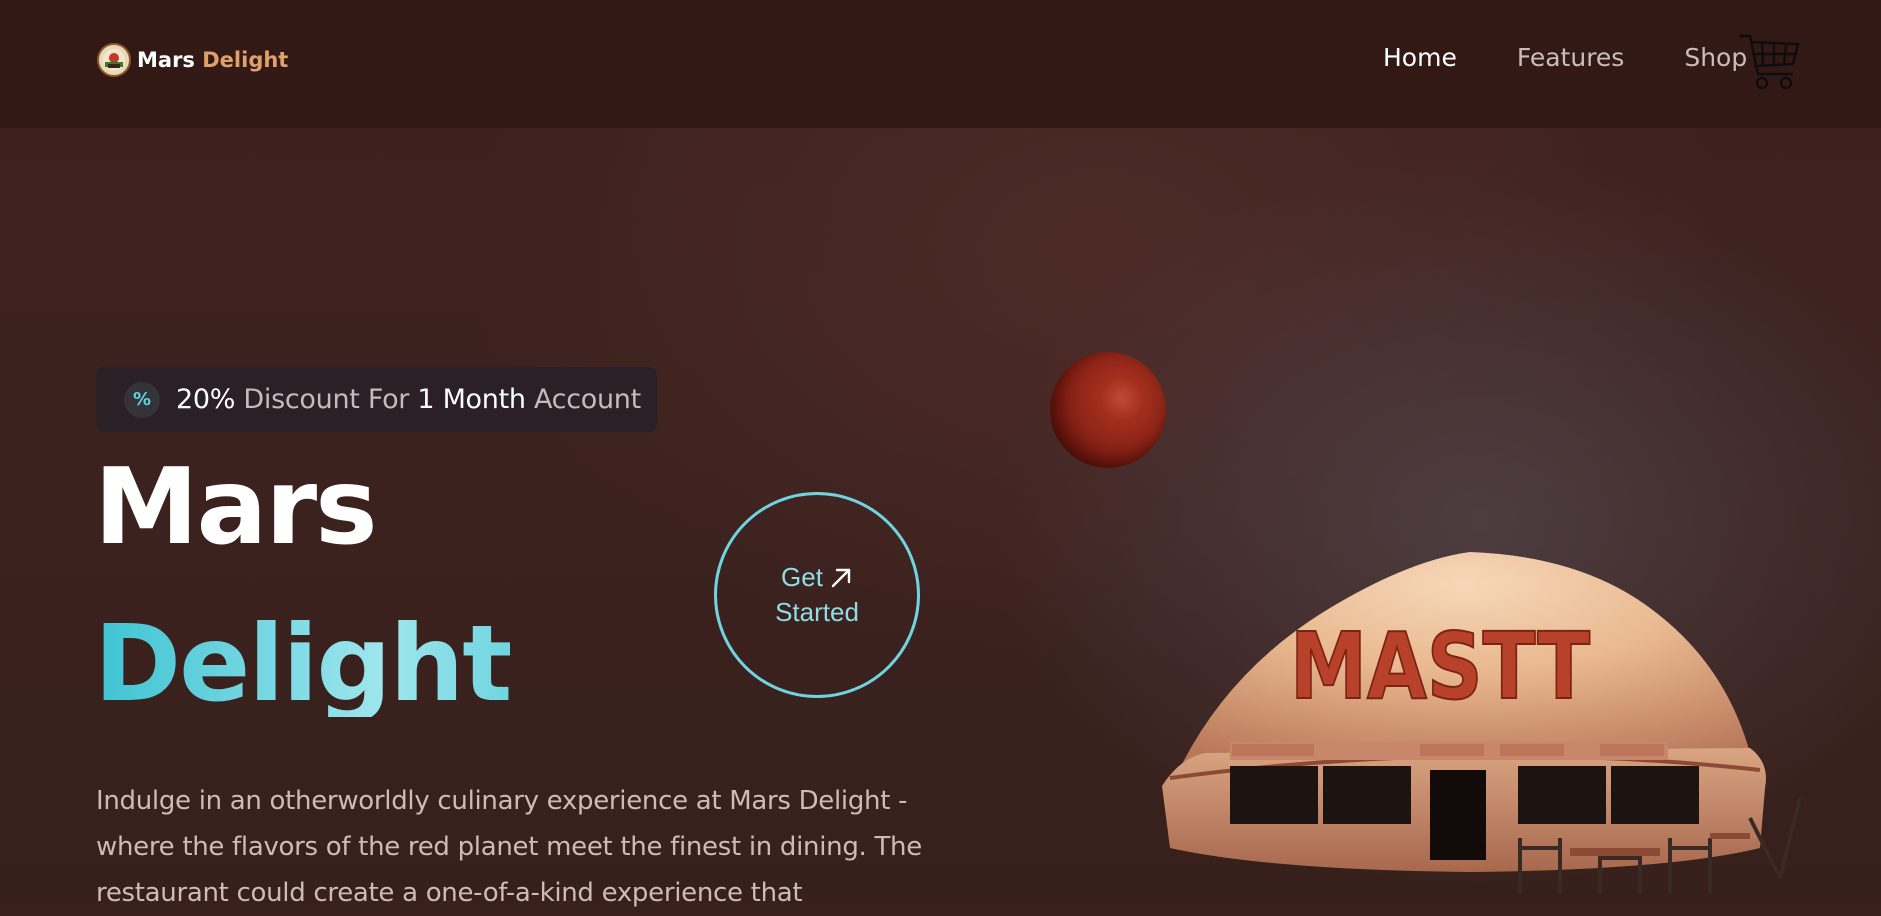  I want to click on get-started-label-2: Started, so click(817, 612).